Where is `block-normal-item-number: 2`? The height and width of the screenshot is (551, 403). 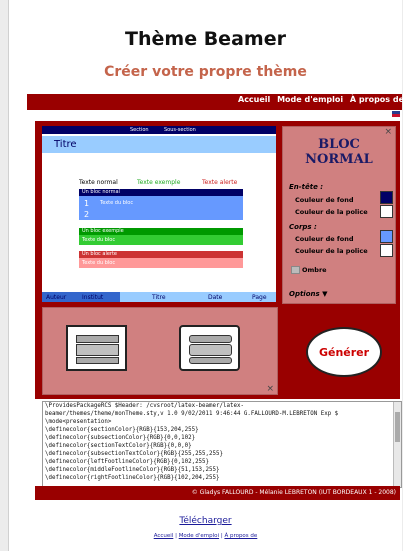 block-normal-item-number: 2 is located at coordinates (87, 214).